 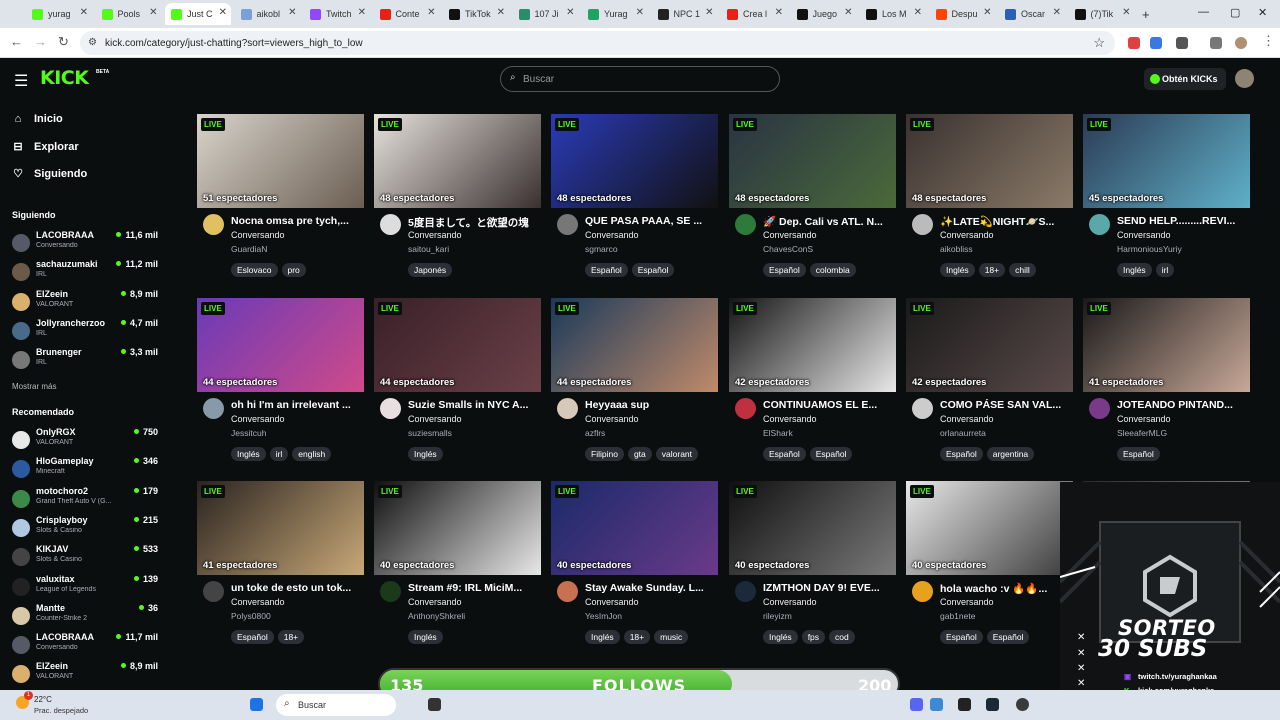 I want to click on stream-tag: 18+, so click(x=637, y=637).